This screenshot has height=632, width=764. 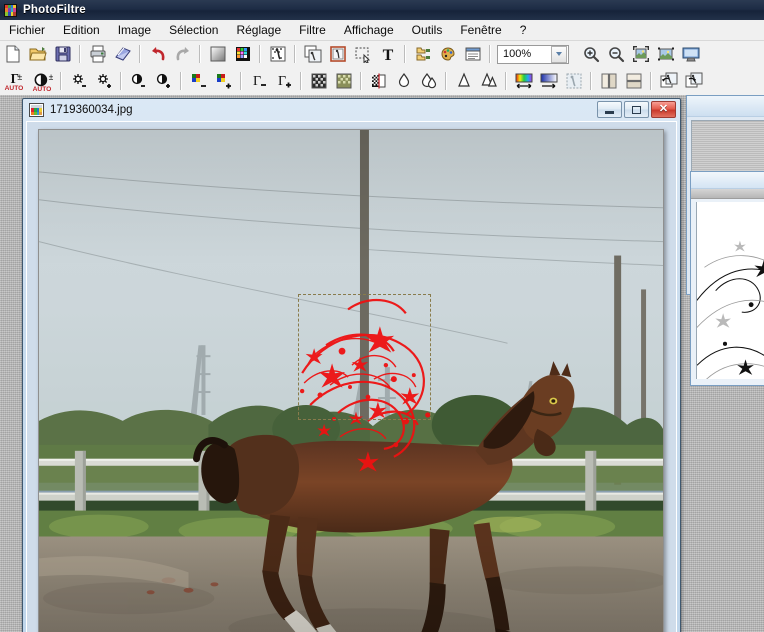 I want to click on gamma-down-icon: Γ, so click(x=258, y=81).